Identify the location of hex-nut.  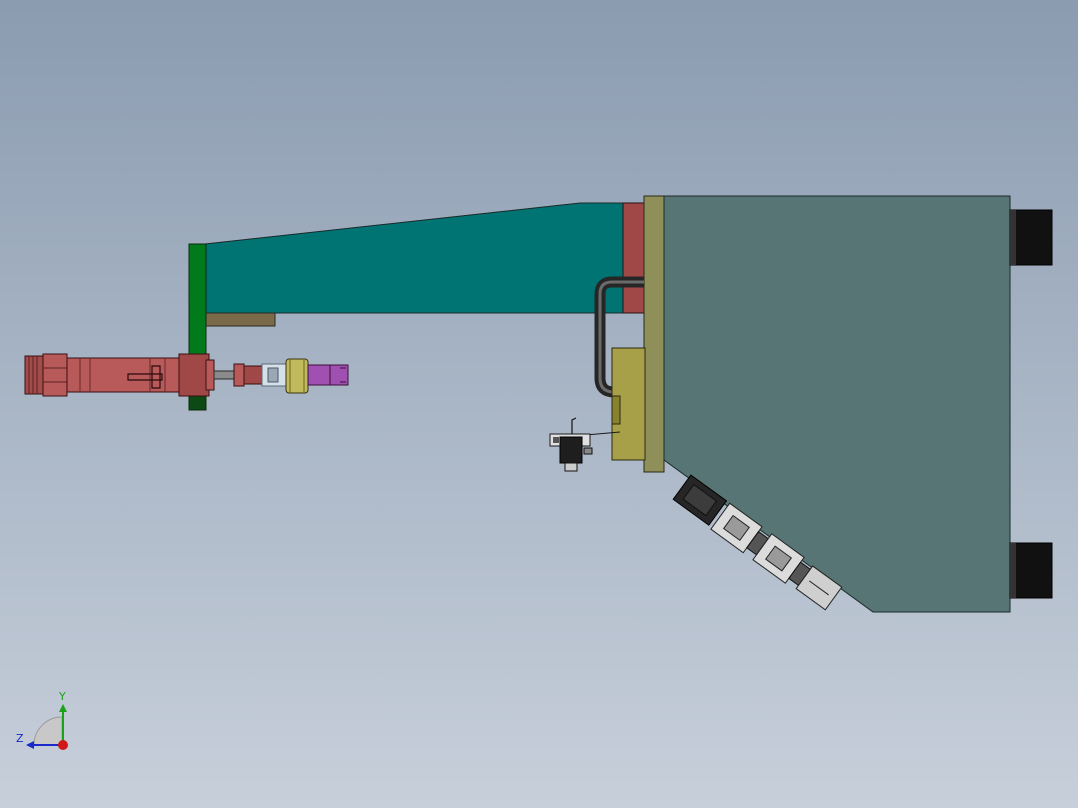
(55, 375).